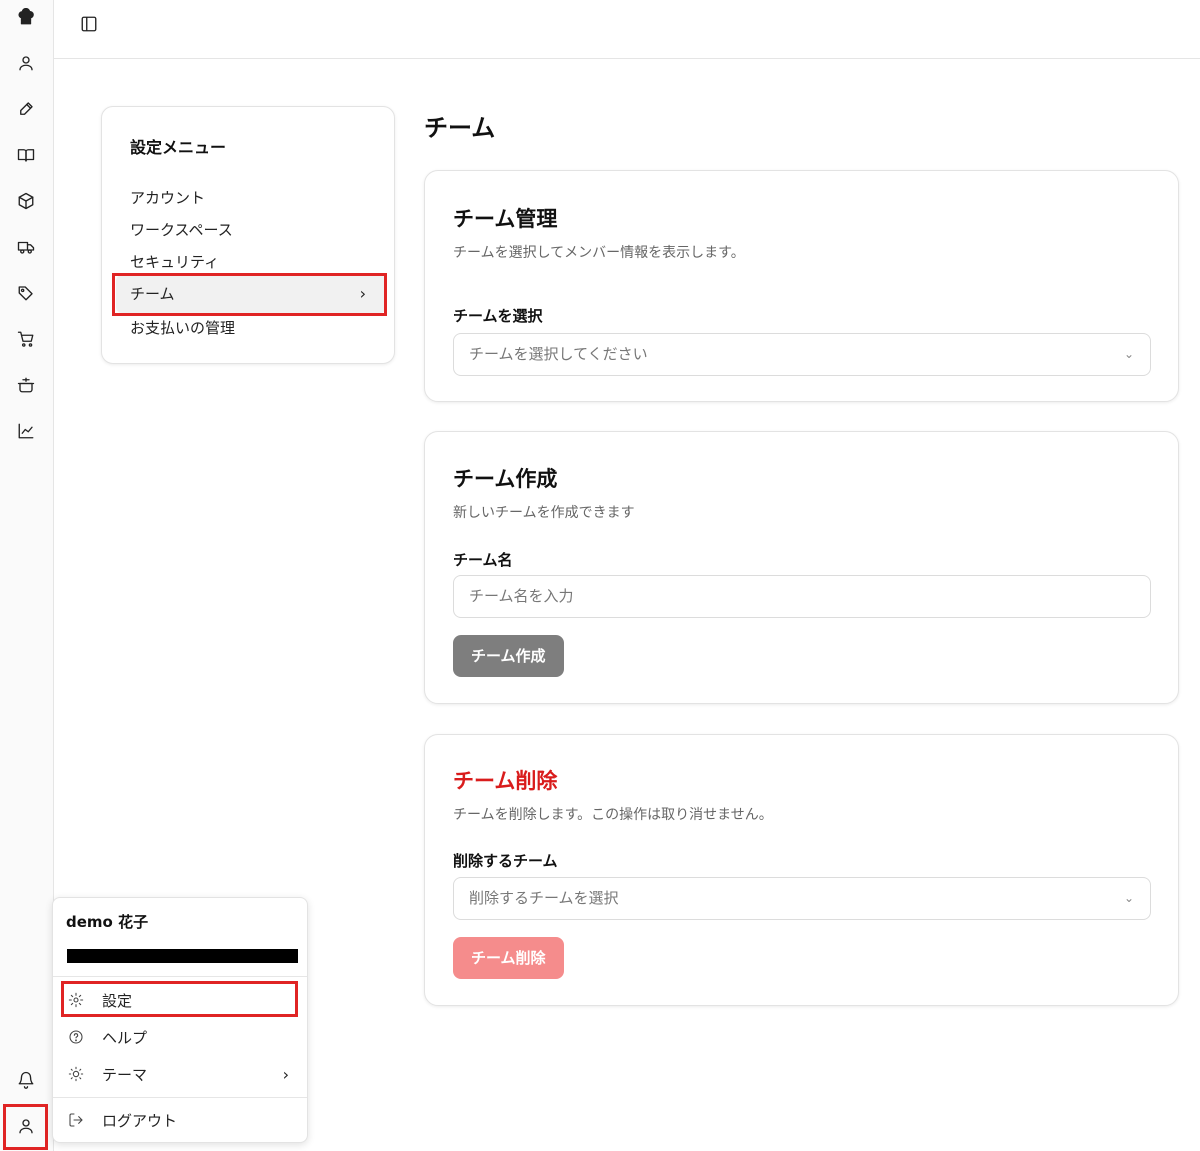 The image size is (1200, 1151). Describe the element at coordinates (76, 1120) in the screenshot. I see `logout-icon` at that location.